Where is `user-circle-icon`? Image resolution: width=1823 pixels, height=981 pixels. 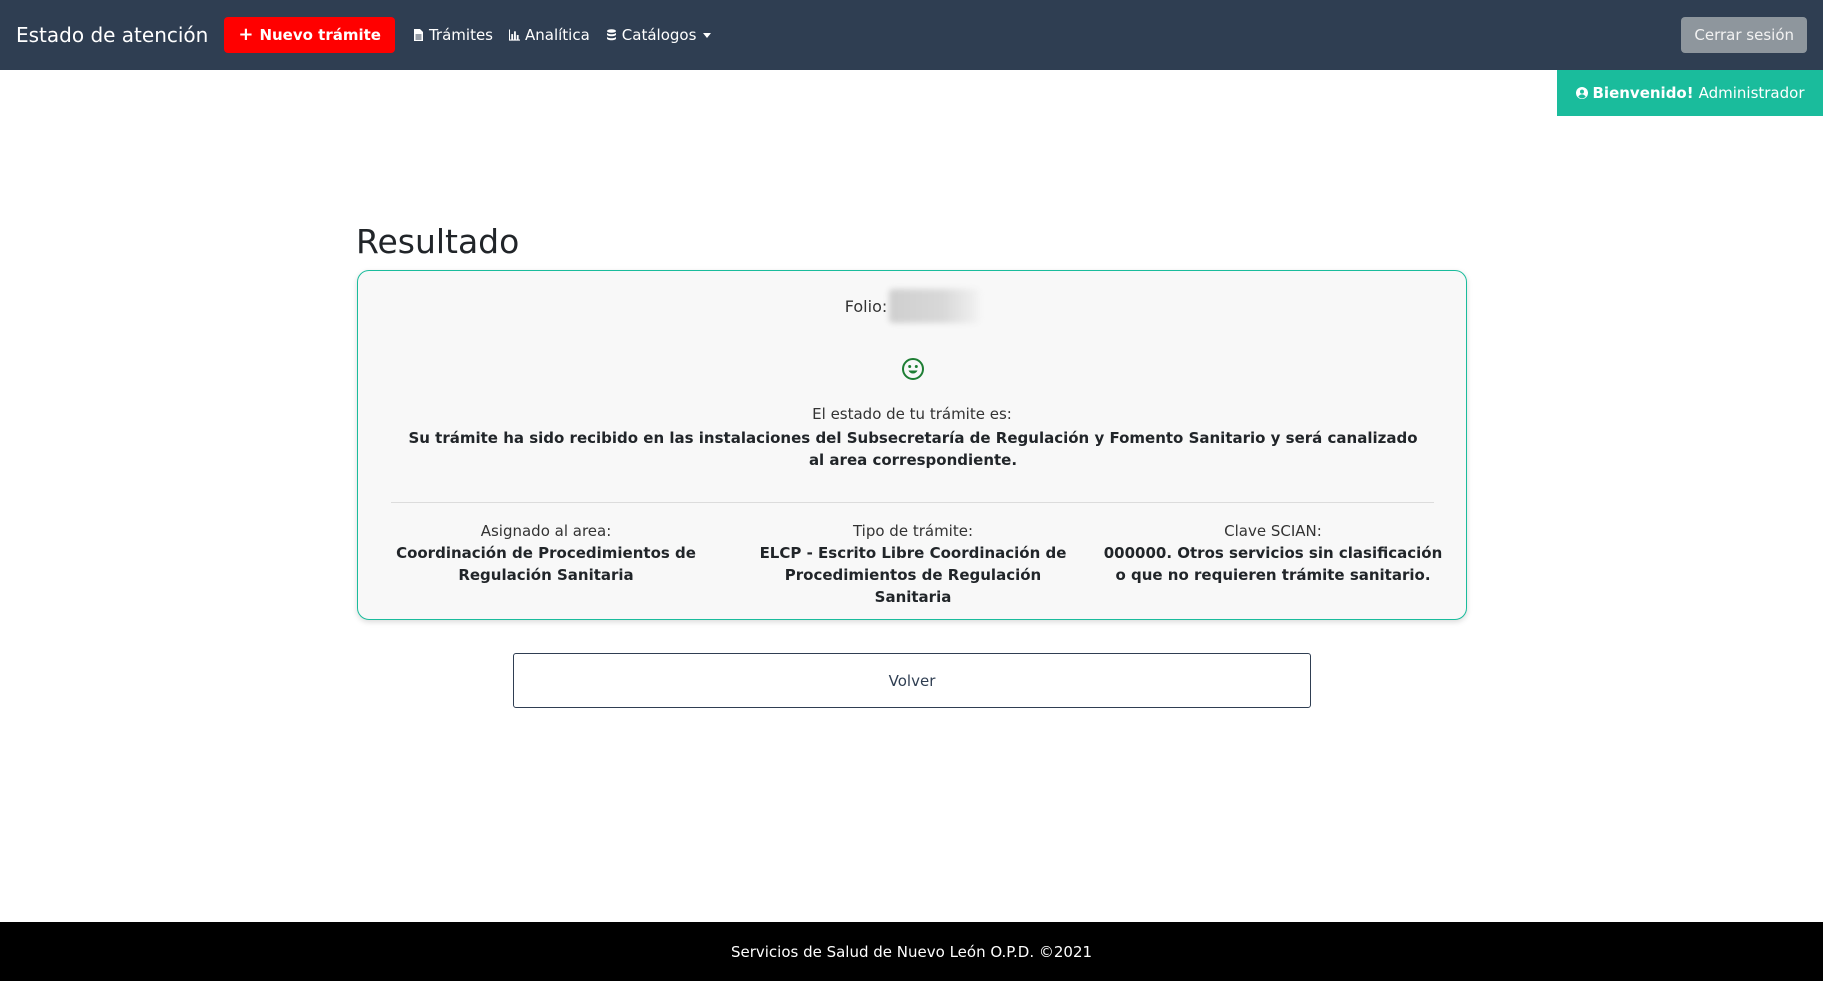
user-circle-icon is located at coordinates (1581, 93).